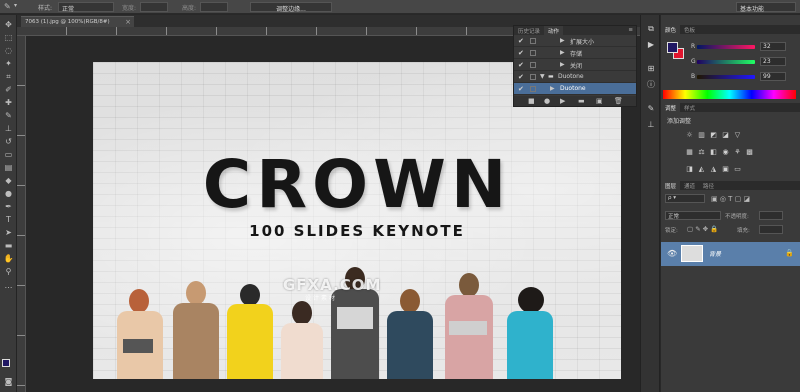 The width and height of the screenshot is (800, 392). What do you see at coordinates (651, 108) in the screenshot?
I see `brush-panel-icon: ✎` at bounding box center [651, 108].